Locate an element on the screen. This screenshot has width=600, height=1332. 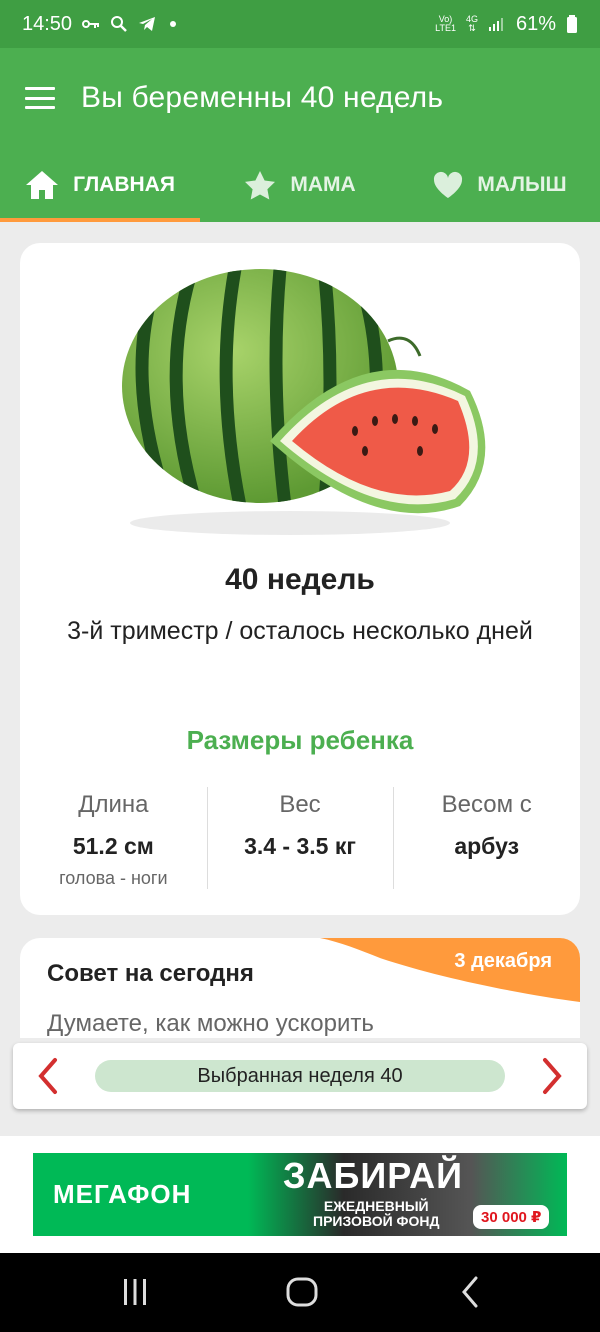
stat-length: Длина 51.2 см голова - ноги is located at coordinates (113, 836).